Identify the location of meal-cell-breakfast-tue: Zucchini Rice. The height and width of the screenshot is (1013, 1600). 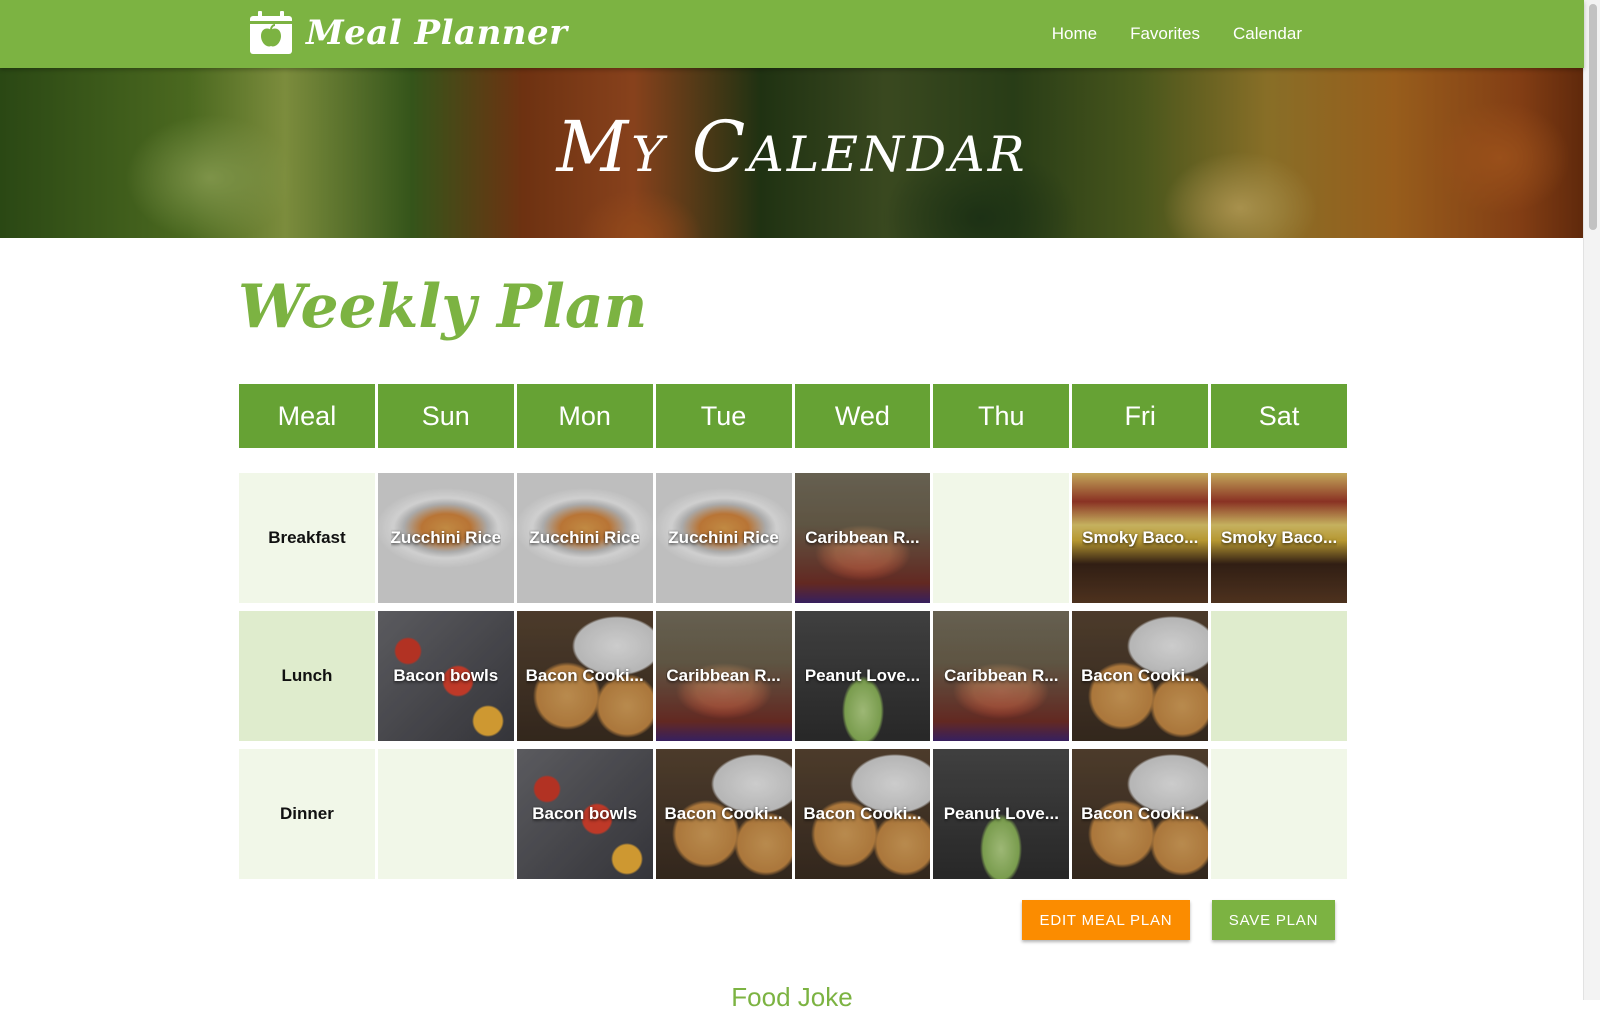
(723, 538).